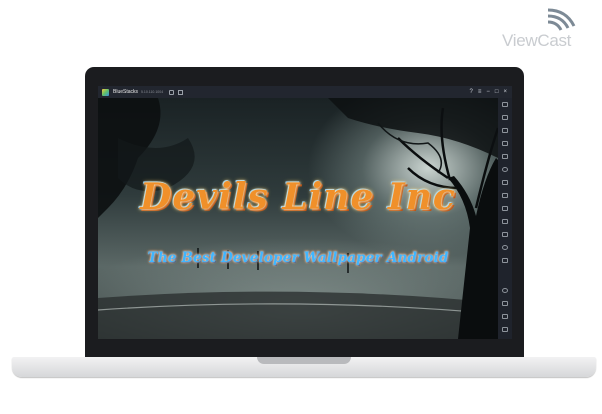 Image resolution: width=602 pixels, height=414 pixels. What do you see at coordinates (505, 117) in the screenshot?
I see `volume-up-icon` at bounding box center [505, 117].